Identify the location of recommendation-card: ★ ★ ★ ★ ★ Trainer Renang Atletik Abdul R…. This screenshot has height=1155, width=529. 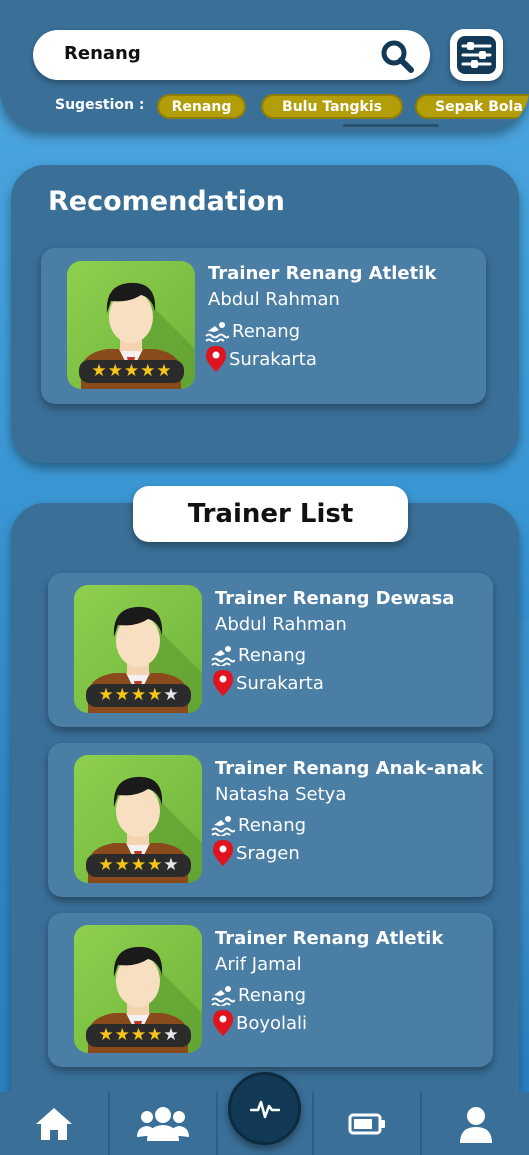
(263, 326).